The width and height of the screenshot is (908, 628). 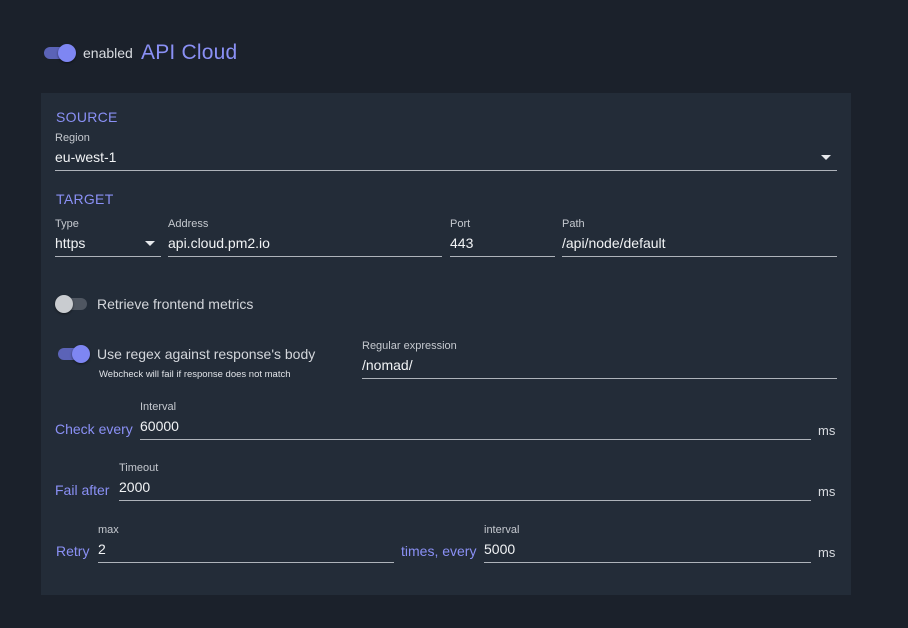 I want to click on frontend-metrics-toggle, so click(x=72, y=304).